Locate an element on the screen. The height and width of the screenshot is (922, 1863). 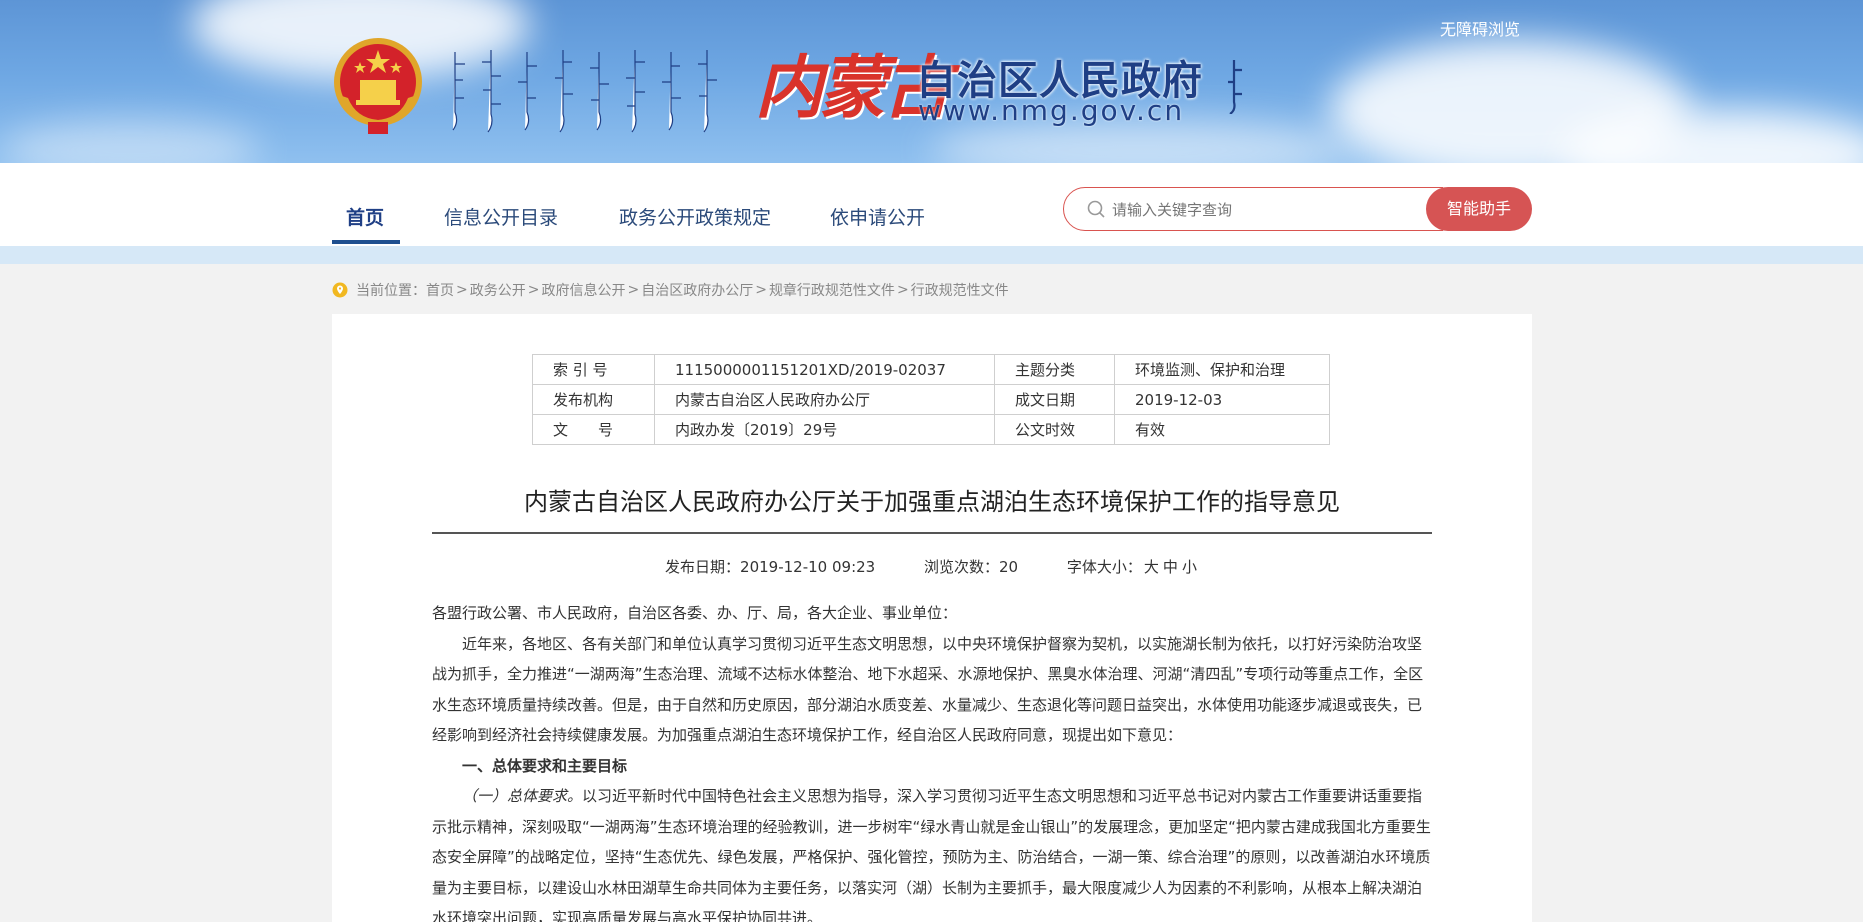
meta-validity-value: 有效 is located at coordinates (1222, 429).